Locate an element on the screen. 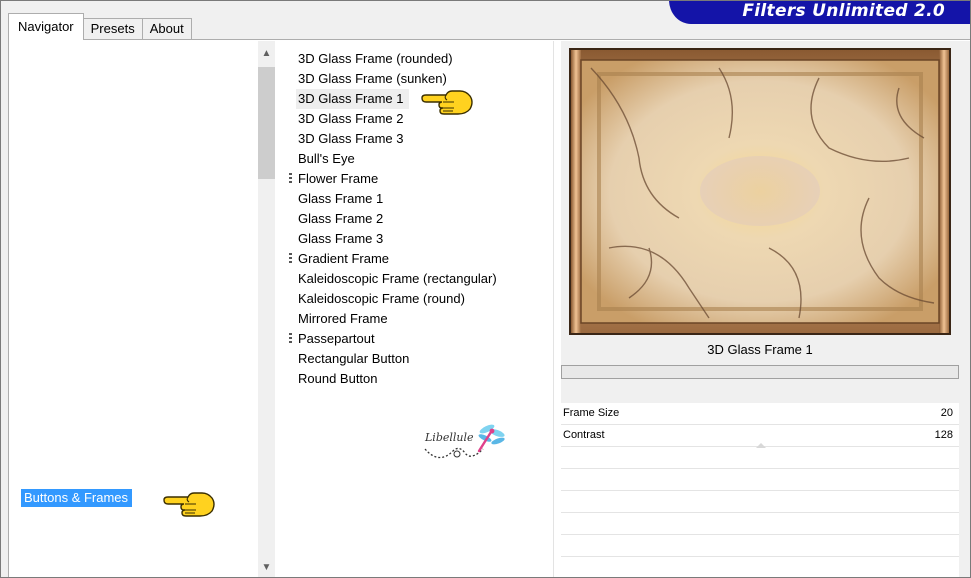 The width and height of the screenshot is (971, 578). chevron-down-icon: ▼ is located at coordinates (266, 567).